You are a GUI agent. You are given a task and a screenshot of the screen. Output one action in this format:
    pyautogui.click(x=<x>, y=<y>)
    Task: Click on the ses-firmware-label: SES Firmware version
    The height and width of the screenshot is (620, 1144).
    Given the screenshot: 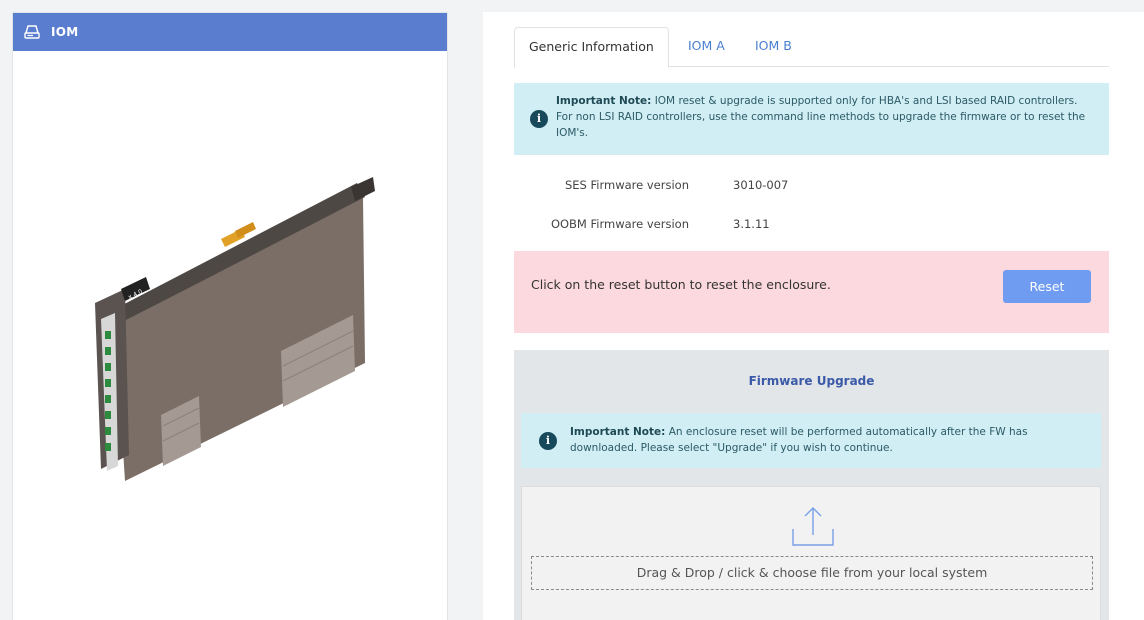 What is the action you would take?
    pyautogui.click(x=626, y=185)
    